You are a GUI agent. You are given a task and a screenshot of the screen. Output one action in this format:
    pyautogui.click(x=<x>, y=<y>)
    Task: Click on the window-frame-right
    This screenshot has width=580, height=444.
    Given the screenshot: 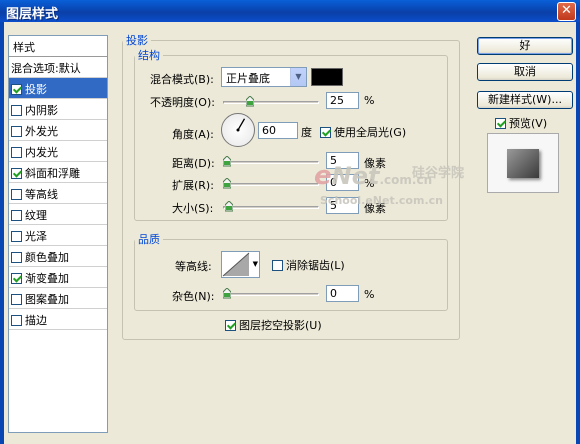 What is the action you would take?
    pyautogui.click(x=578, y=233)
    